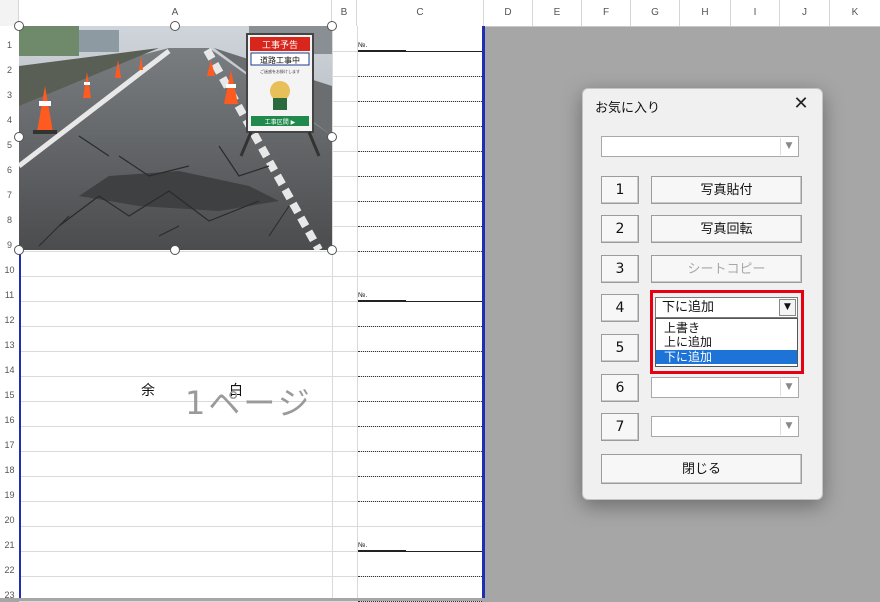 This screenshot has width=880, height=602. Describe the element at coordinates (725, 426) in the screenshot. I see `row7-combo: ▼` at that location.